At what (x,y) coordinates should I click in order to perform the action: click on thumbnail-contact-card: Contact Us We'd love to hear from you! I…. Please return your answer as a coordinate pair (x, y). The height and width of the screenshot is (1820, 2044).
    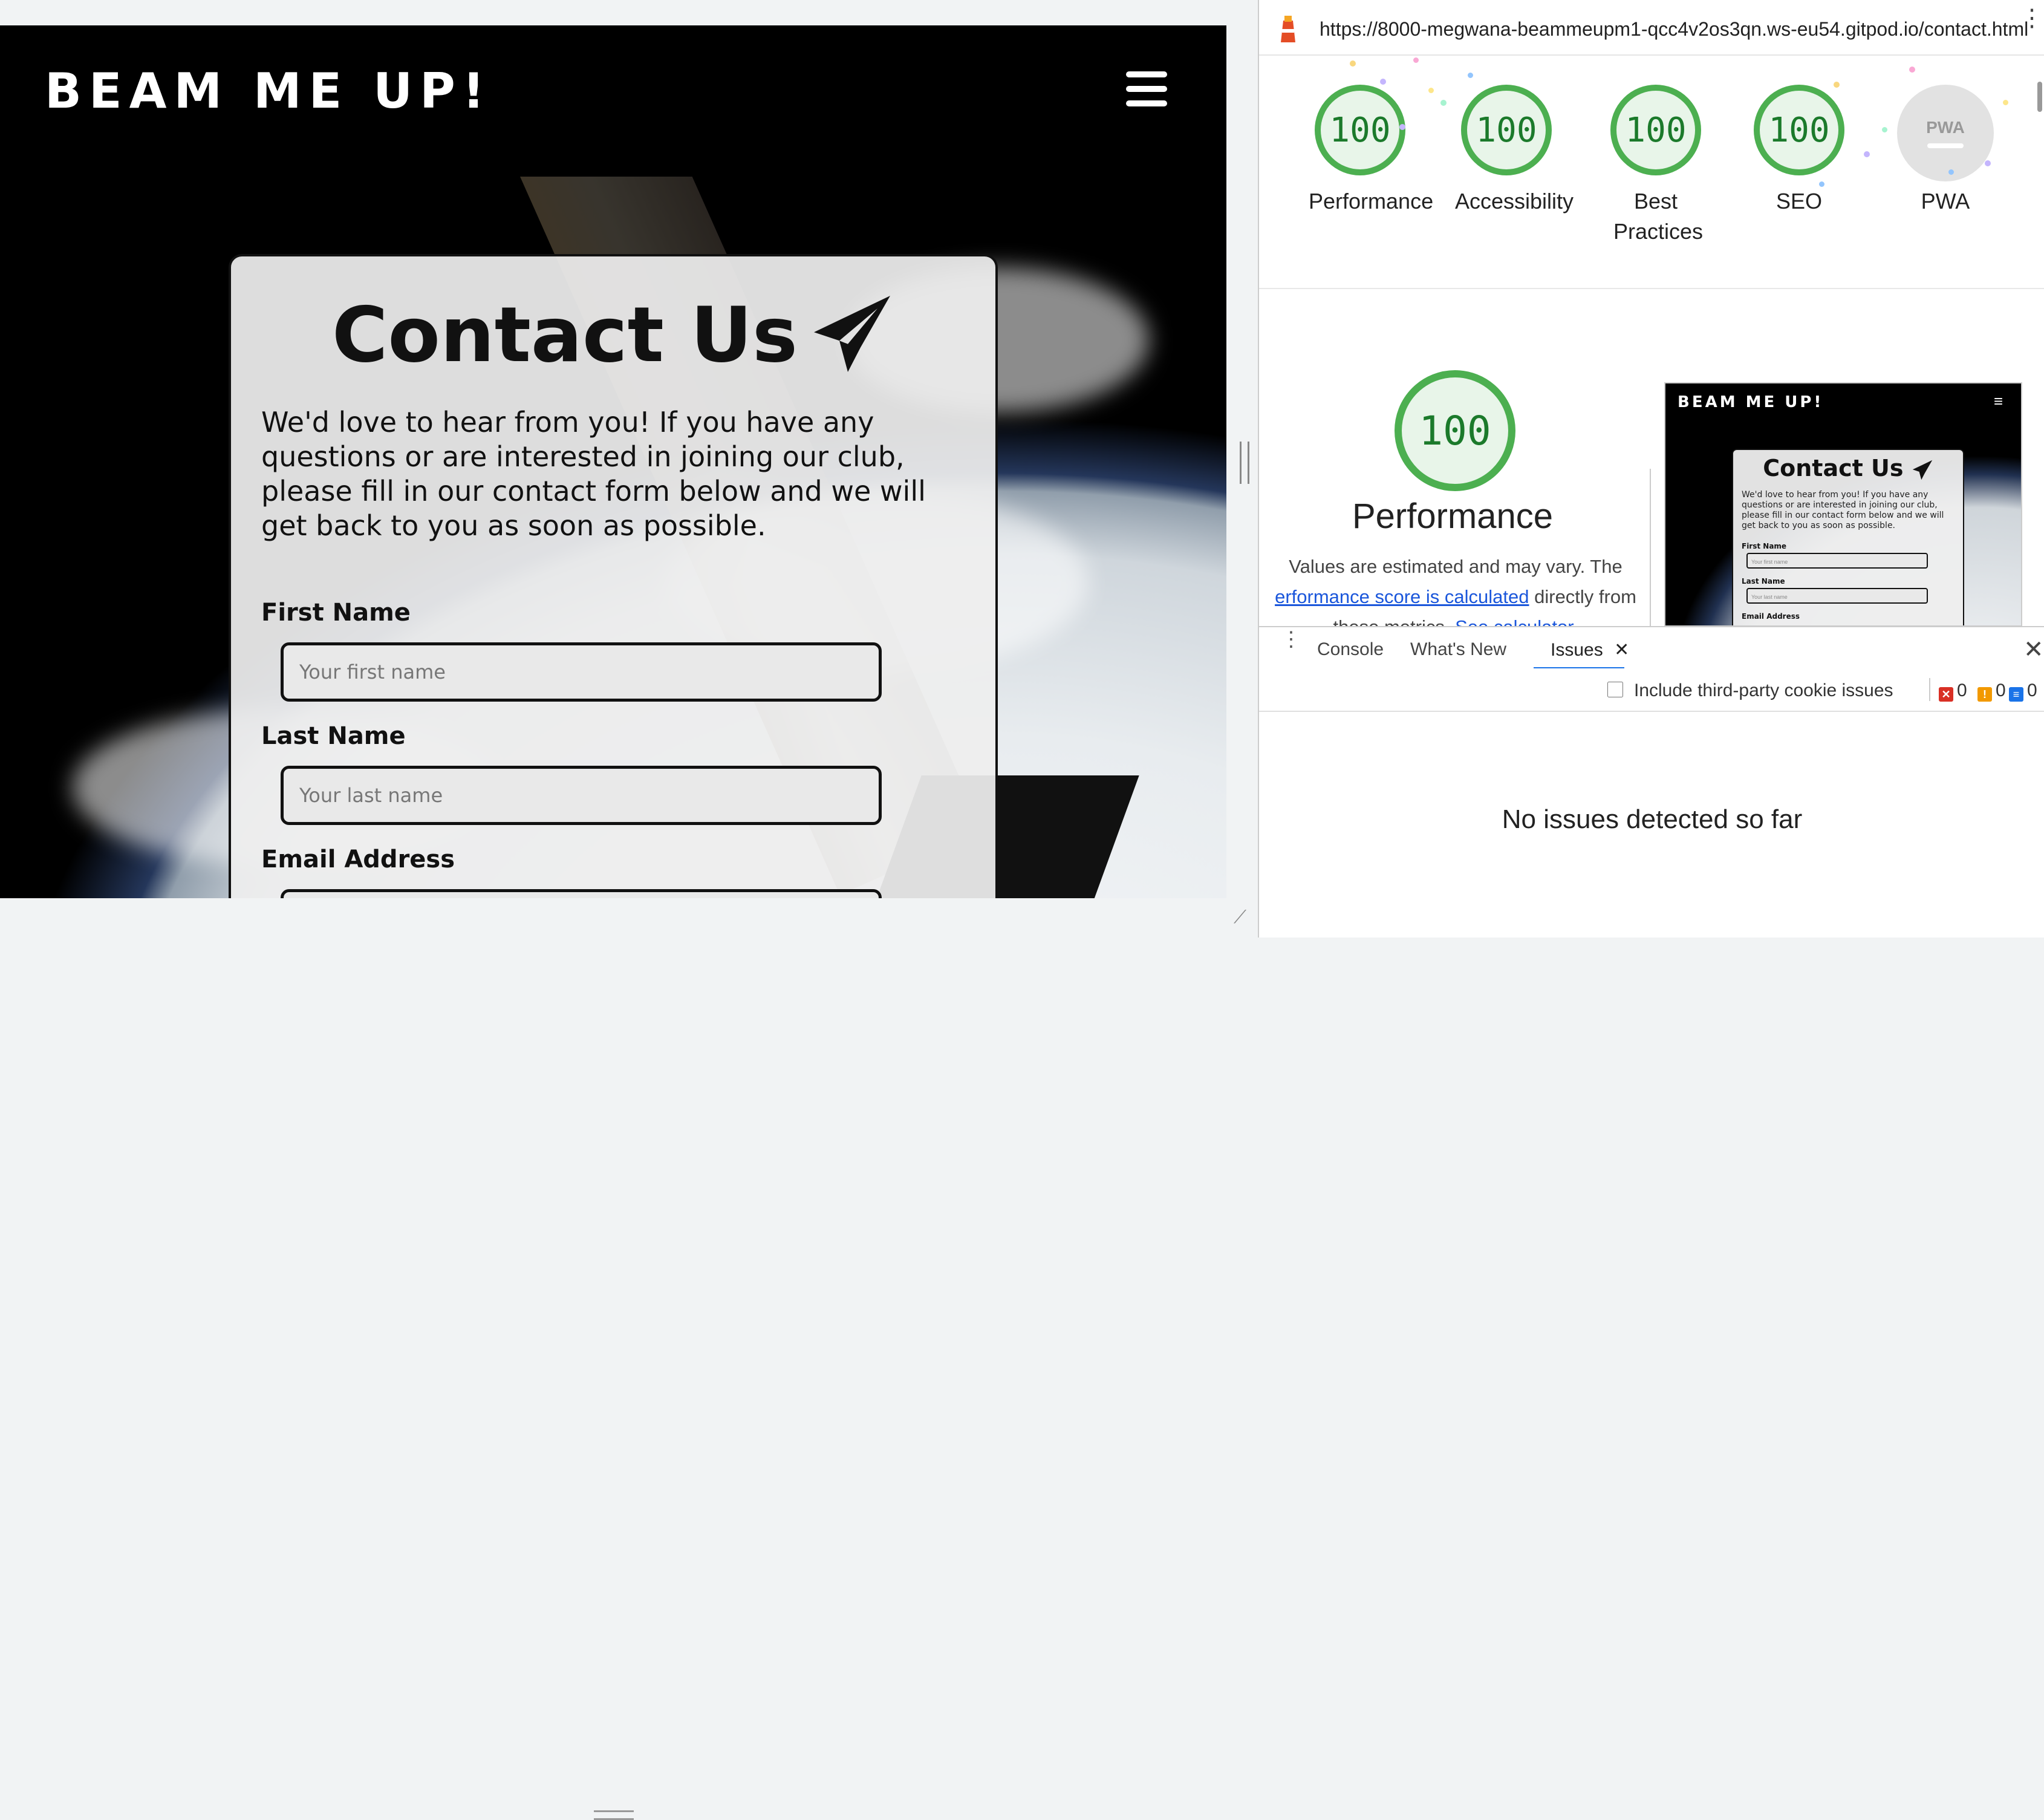
    Looking at the image, I should click on (1848, 537).